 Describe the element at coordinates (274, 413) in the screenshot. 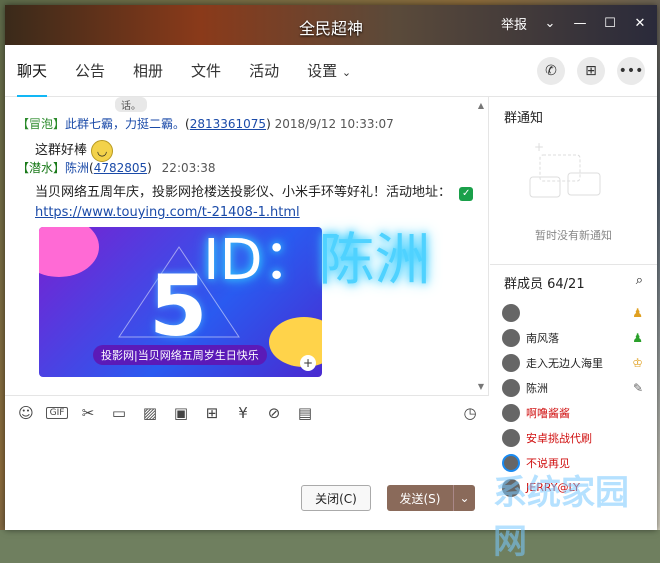

I see `block-icon: ⊘` at that location.